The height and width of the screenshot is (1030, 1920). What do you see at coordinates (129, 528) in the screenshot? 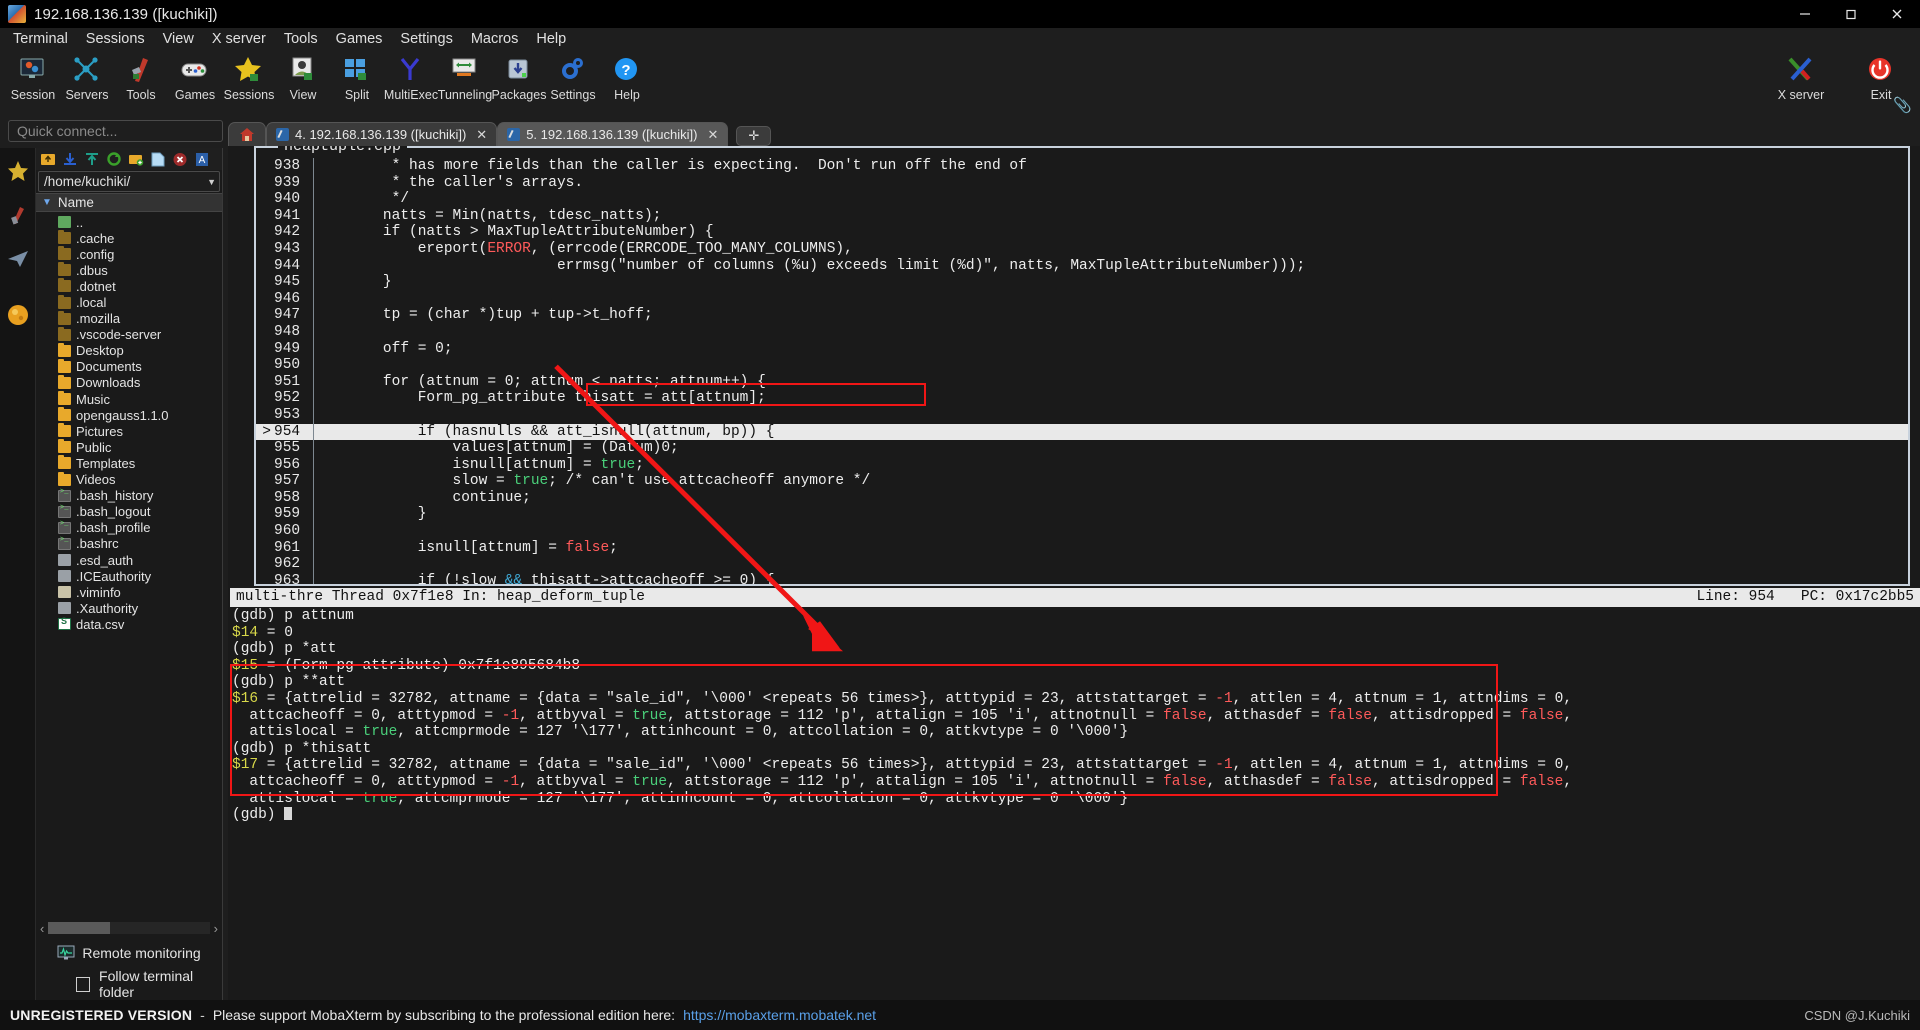
I see `file-list-item: .bash_profile` at bounding box center [129, 528].